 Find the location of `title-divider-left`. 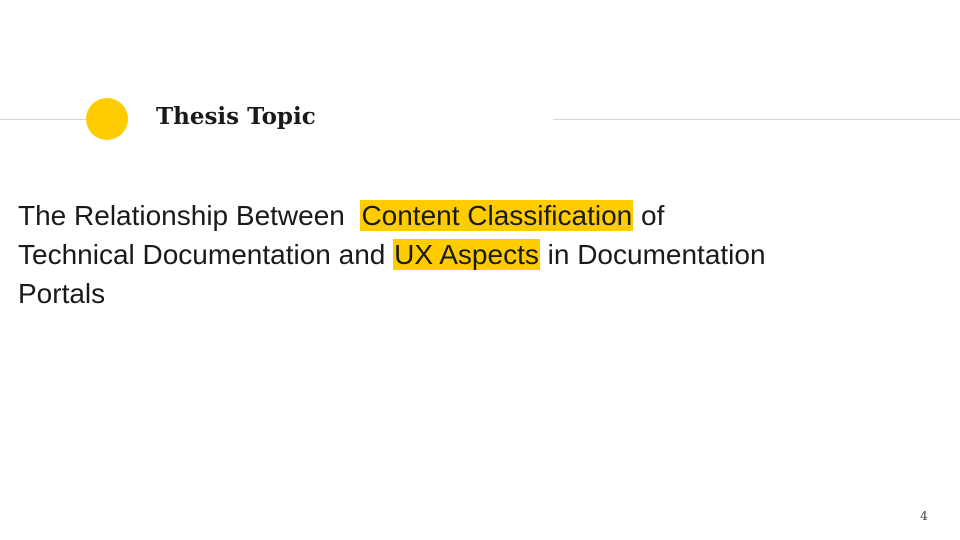

title-divider-left is located at coordinates (45, 119).